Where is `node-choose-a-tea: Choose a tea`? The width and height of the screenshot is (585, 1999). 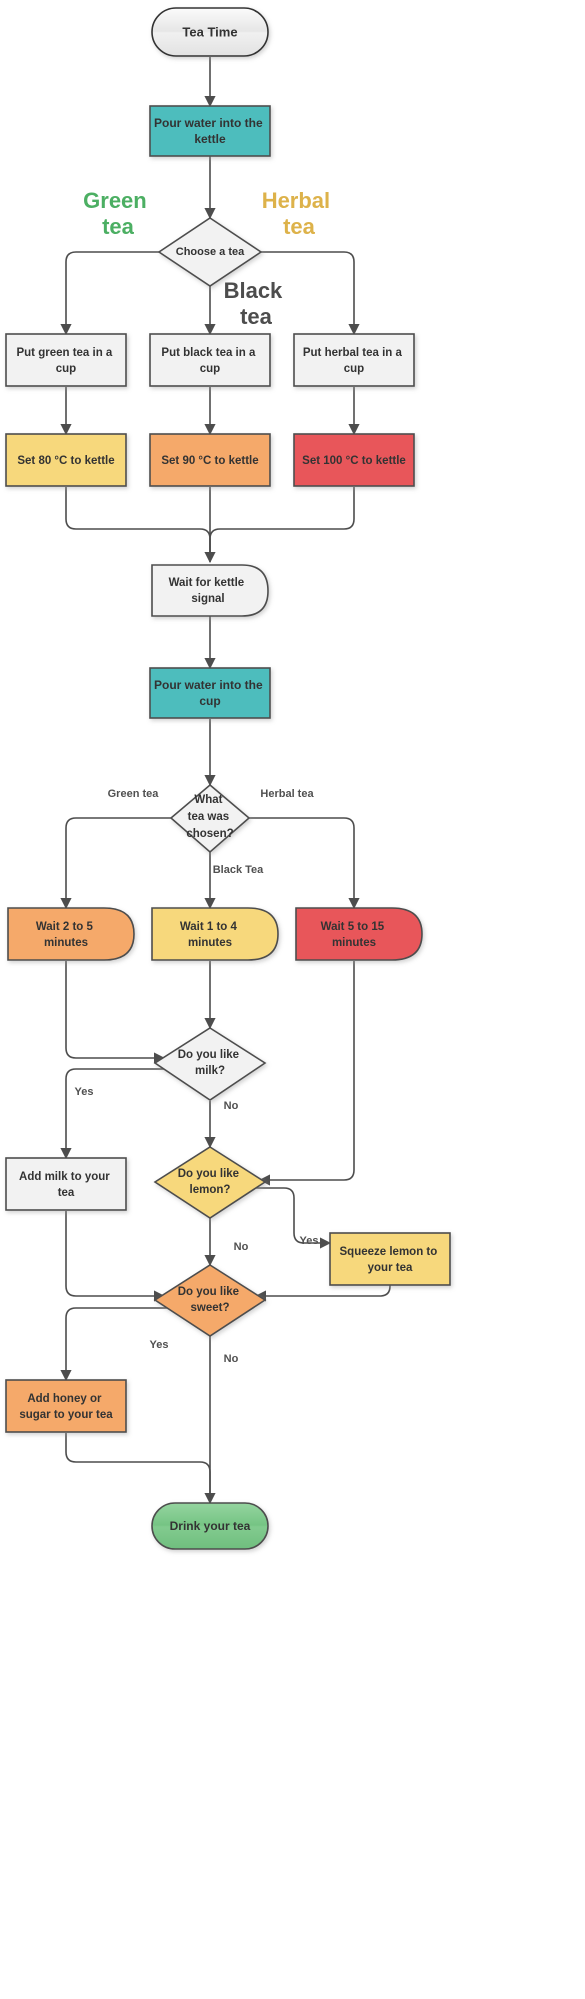 node-choose-a-tea: Choose a tea is located at coordinates (210, 252).